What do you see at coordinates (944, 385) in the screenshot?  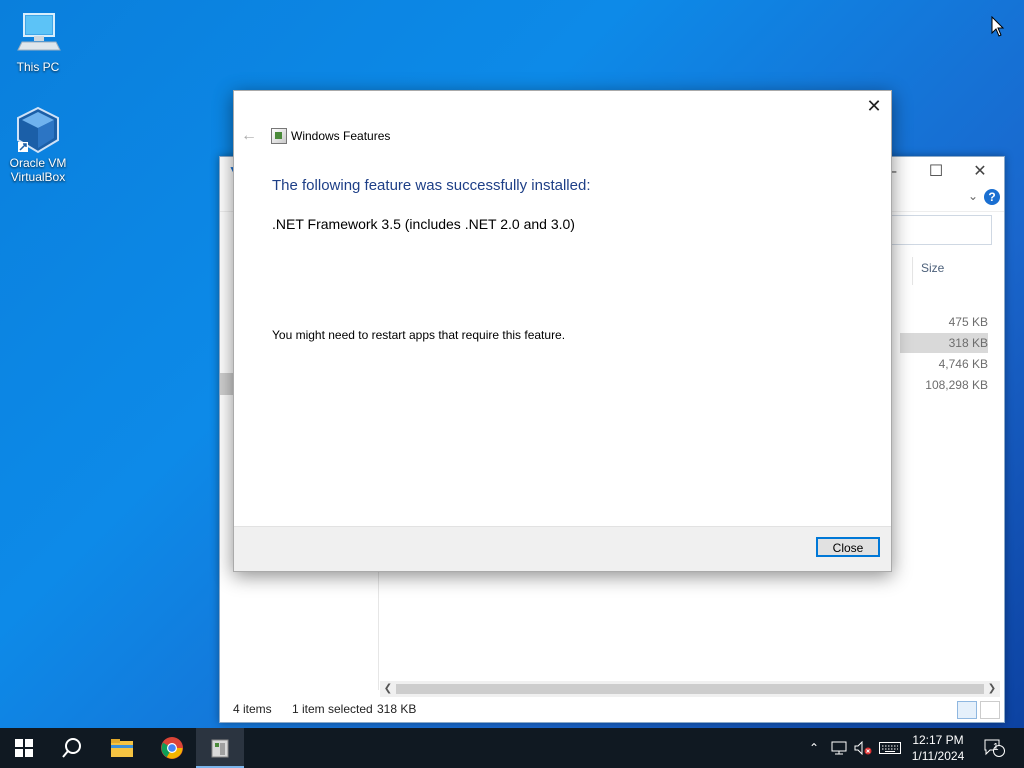 I see `file-size-cell: 108,298 KB` at bounding box center [944, 385].